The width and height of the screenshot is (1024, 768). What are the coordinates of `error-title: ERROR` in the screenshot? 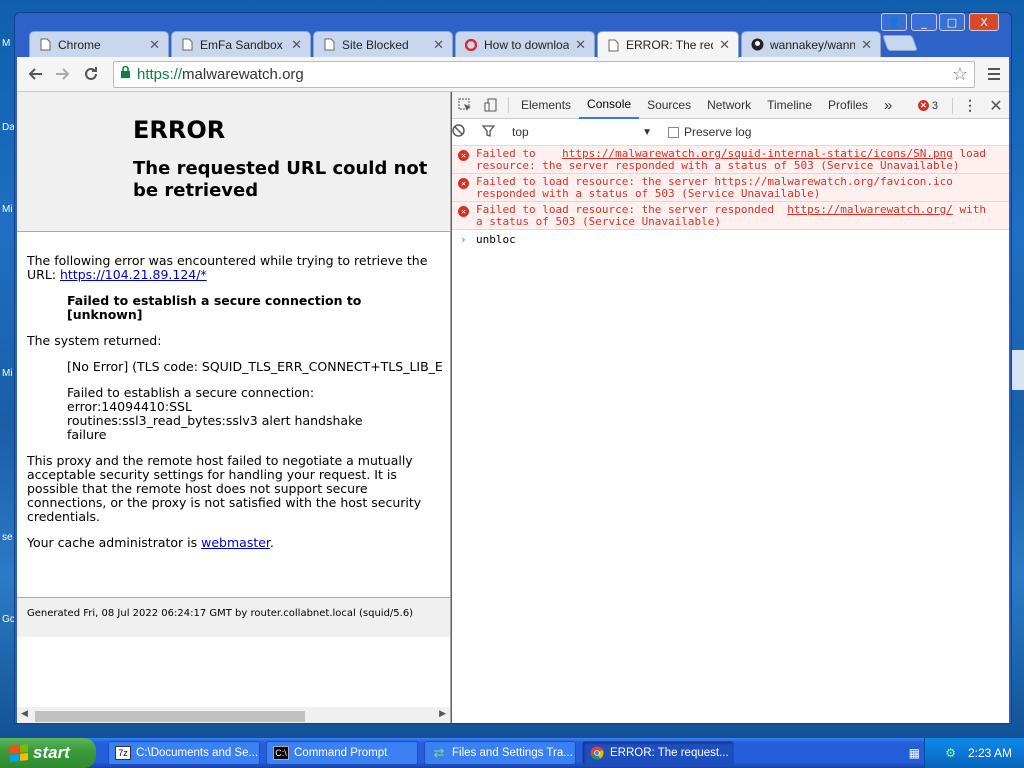 It's located at (179, 130).